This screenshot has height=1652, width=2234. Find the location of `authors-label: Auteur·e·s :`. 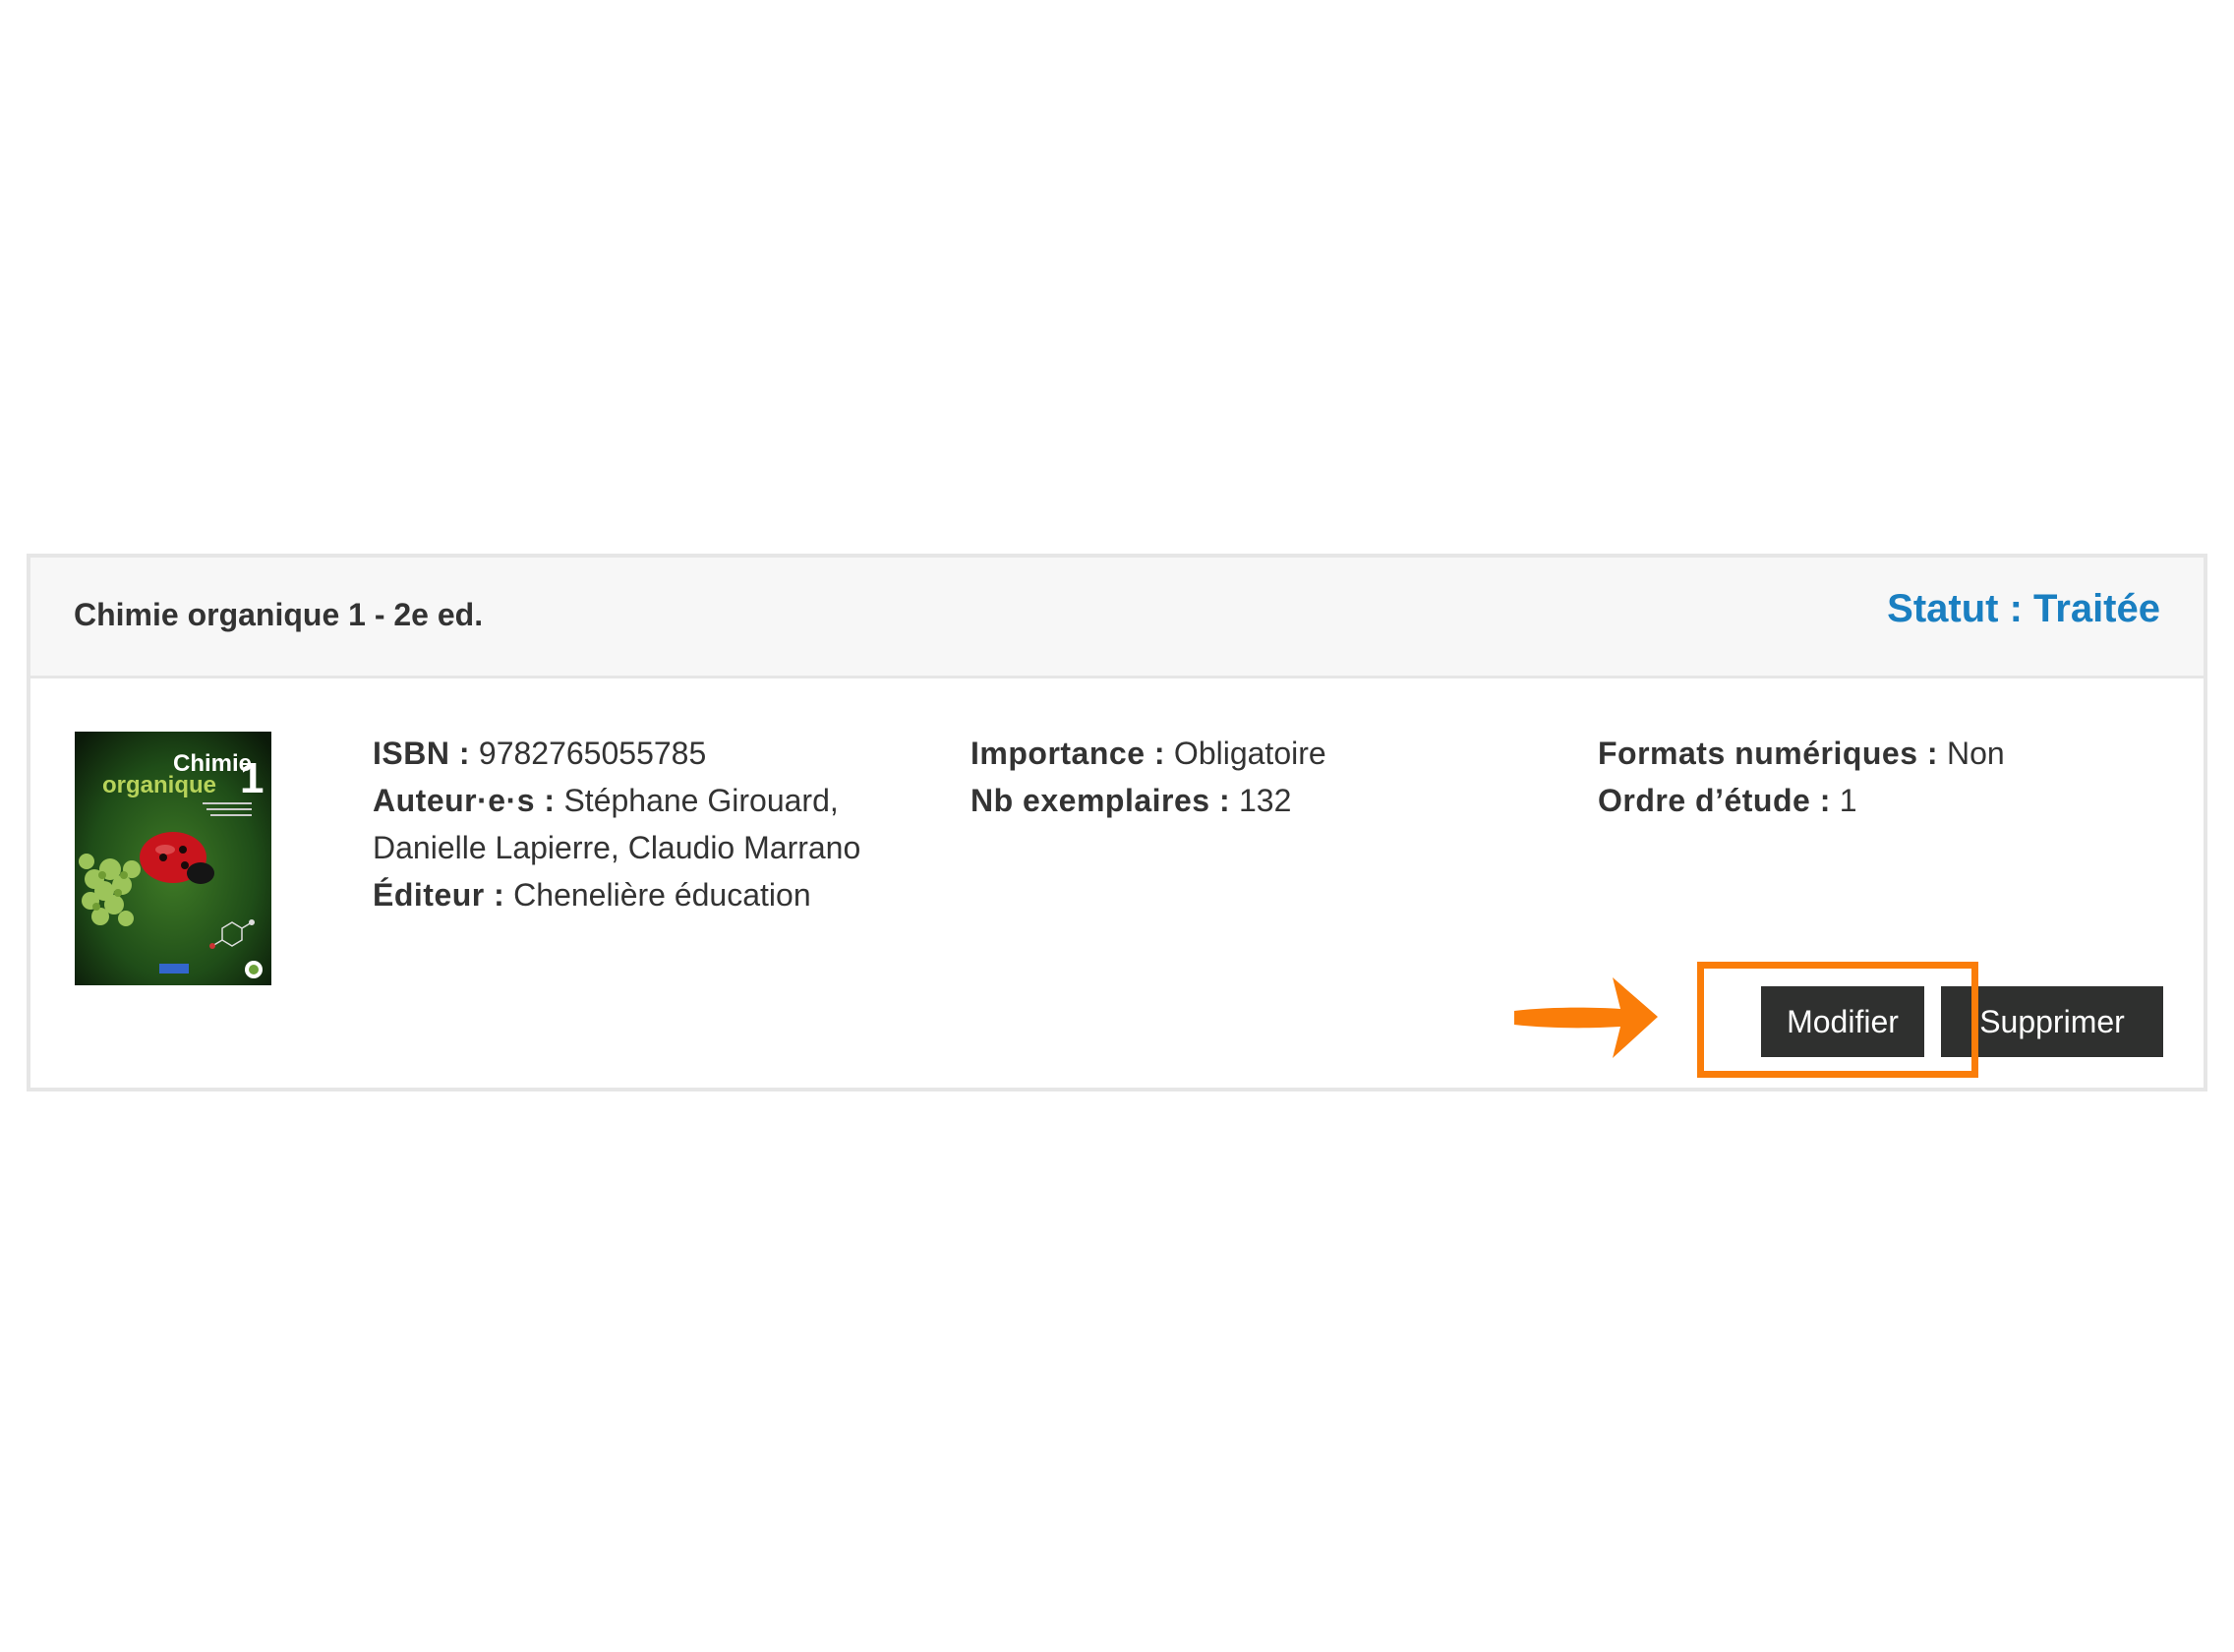

authors-label: Auteur·e·s : is located at coordinates (465, 800).